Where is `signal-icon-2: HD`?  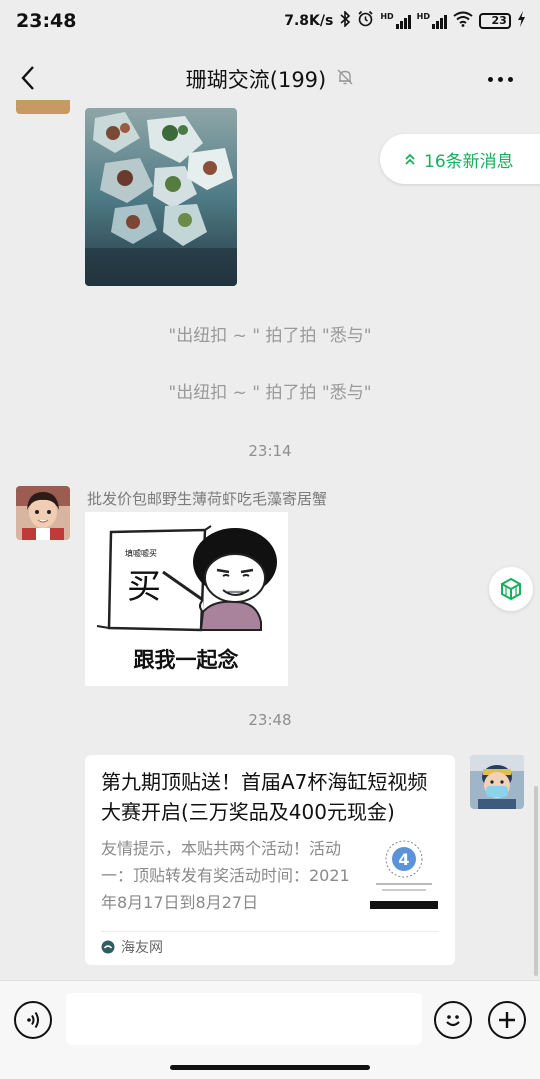
signal-icon-2: HD is located at coordinates (432, 20).